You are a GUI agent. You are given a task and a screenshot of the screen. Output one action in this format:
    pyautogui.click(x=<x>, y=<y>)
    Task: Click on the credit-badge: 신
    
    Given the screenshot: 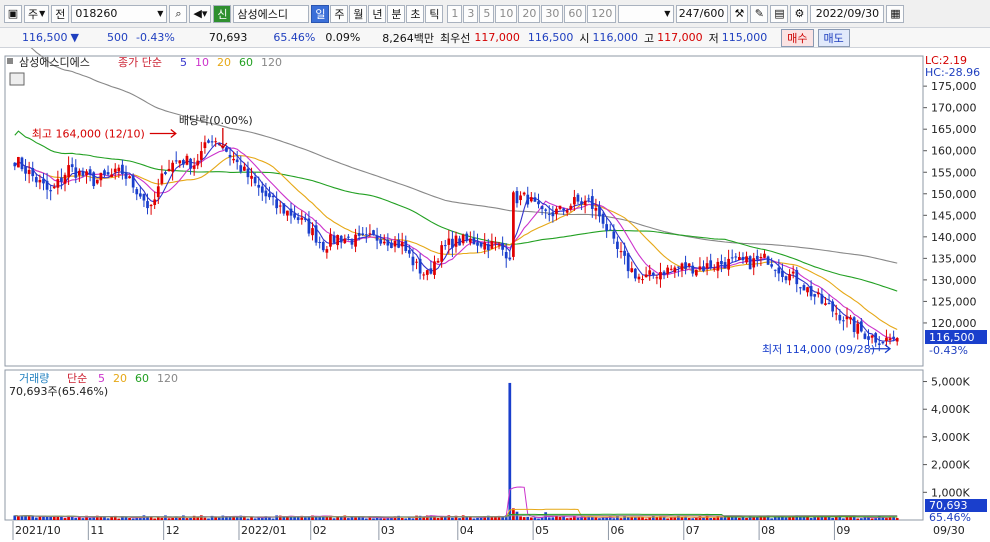 What is the action you would take?
    pyautogui.click(x=222, y=13)
    